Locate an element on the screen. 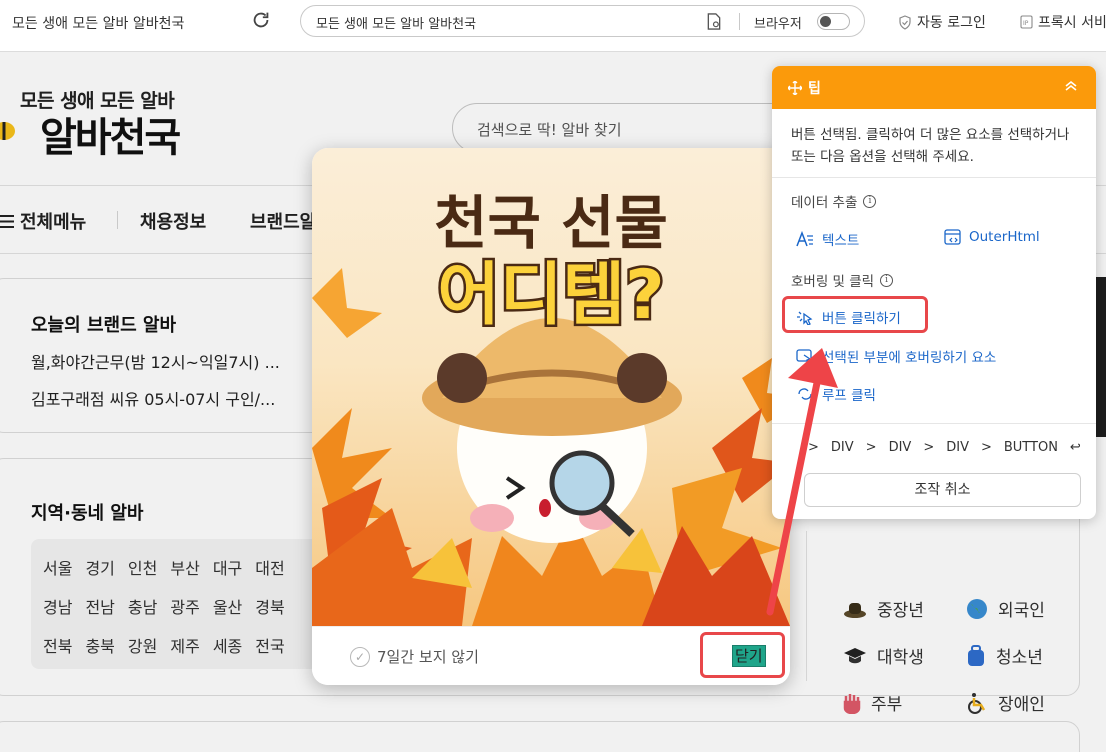  proxy-button: IP 프록시 서비 is located at coordinates (1063, 22).